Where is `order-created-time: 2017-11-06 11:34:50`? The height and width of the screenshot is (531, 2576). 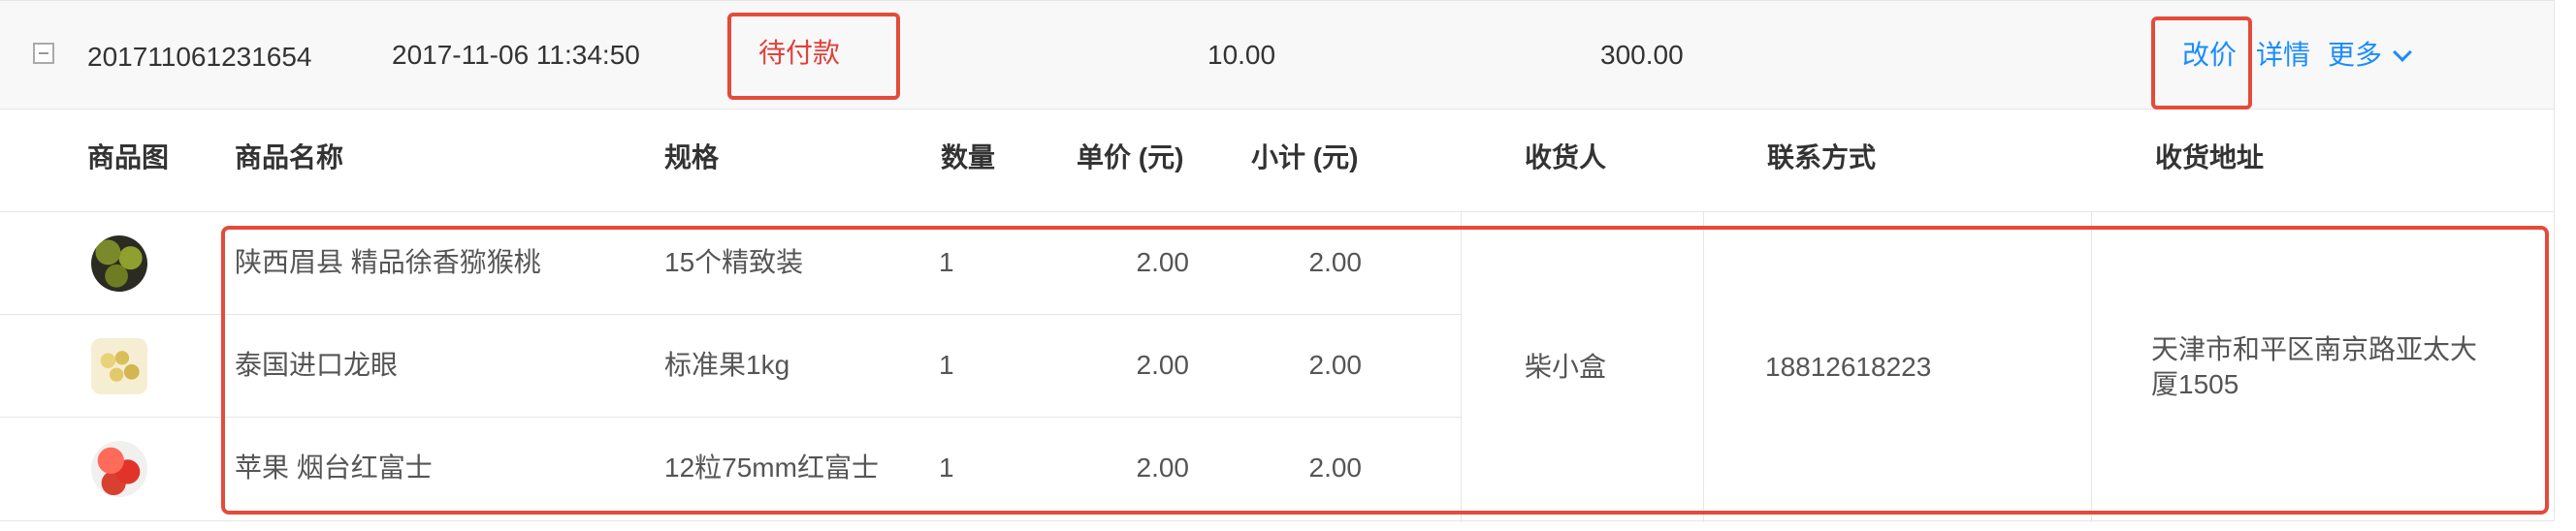
order-created-time: 2017-11-06 11:34:50 is located at coordinates (516, 55).